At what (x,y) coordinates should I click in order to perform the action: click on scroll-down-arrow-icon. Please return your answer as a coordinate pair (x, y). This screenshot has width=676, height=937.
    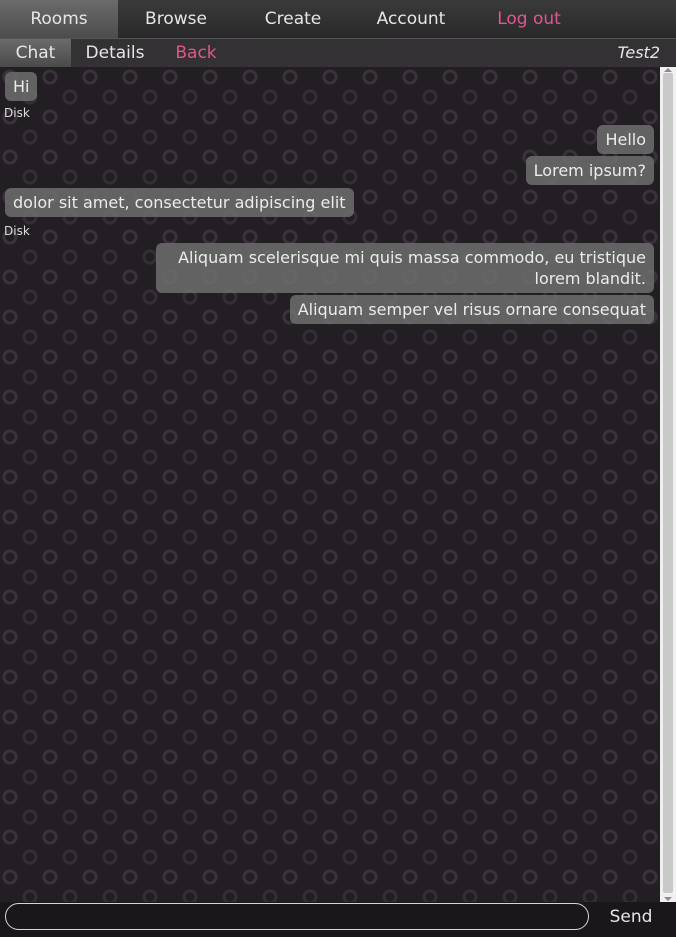
    Looking at the image, I should click on (668, 899).